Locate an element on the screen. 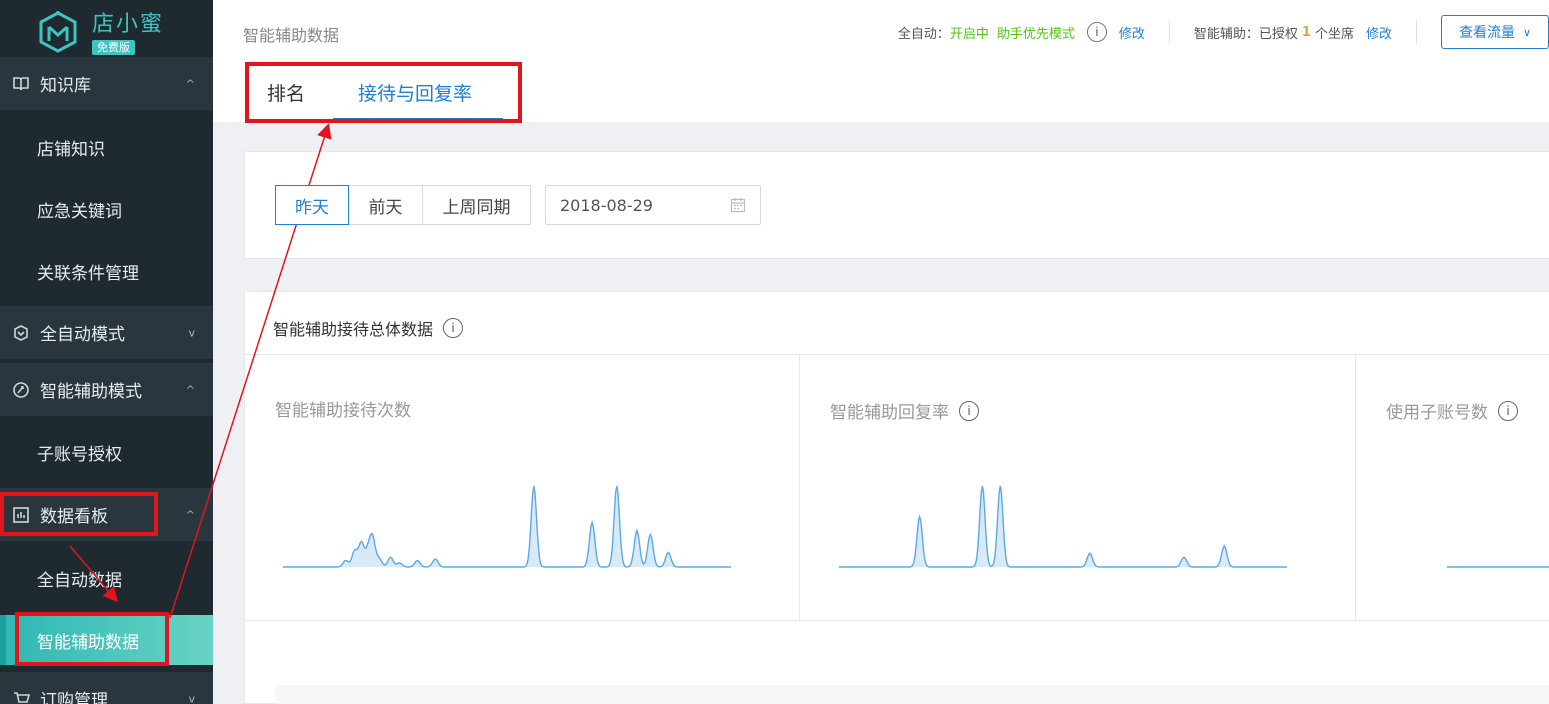 Image resolution: width=1549 pixels, height=704 pixels. sidebar-item-full-auto-data: 全自动数据 is located at coordinates (106, 578).